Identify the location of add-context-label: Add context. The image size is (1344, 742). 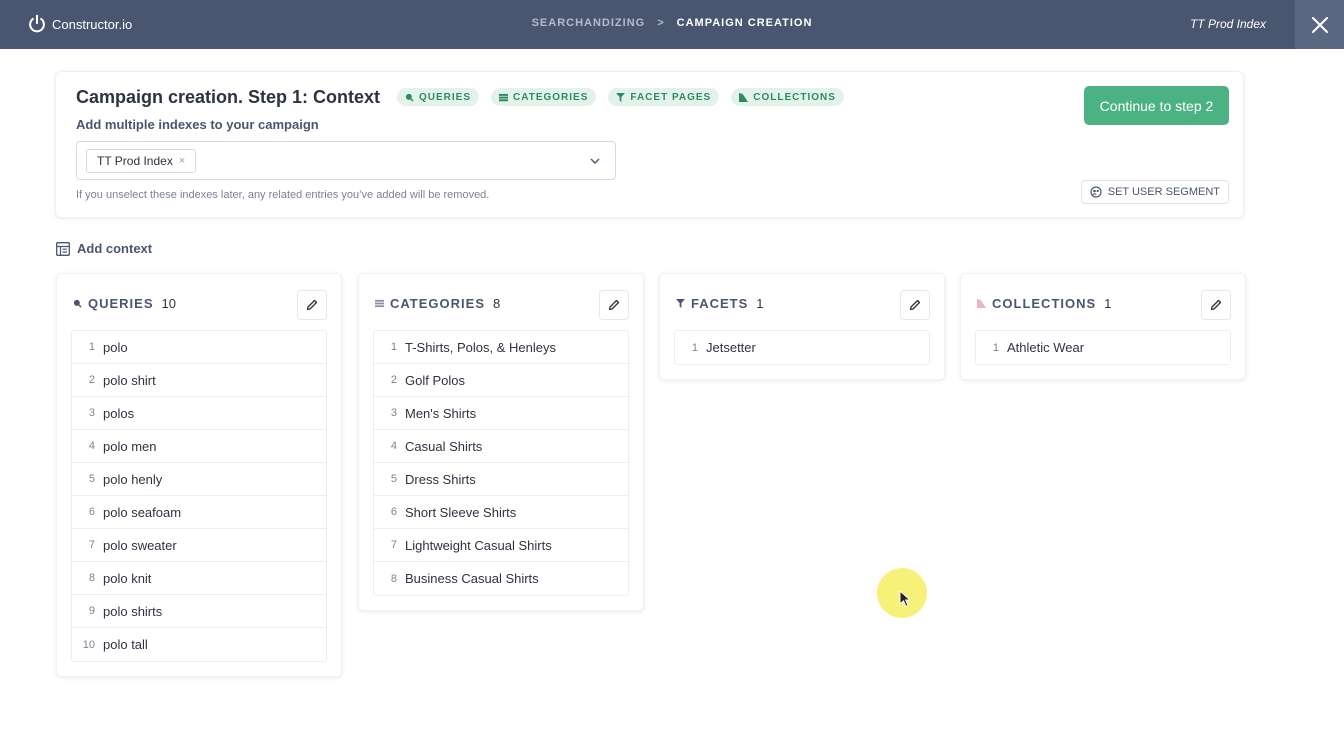
(115, 248).